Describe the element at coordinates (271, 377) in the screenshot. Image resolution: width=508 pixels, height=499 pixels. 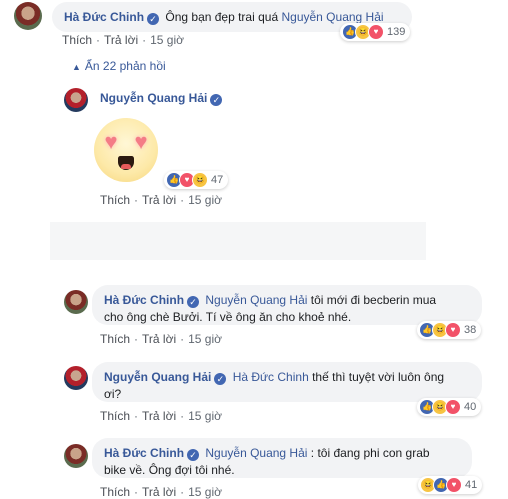
I see `mention-link: Hà Đức Chinh` at that location.